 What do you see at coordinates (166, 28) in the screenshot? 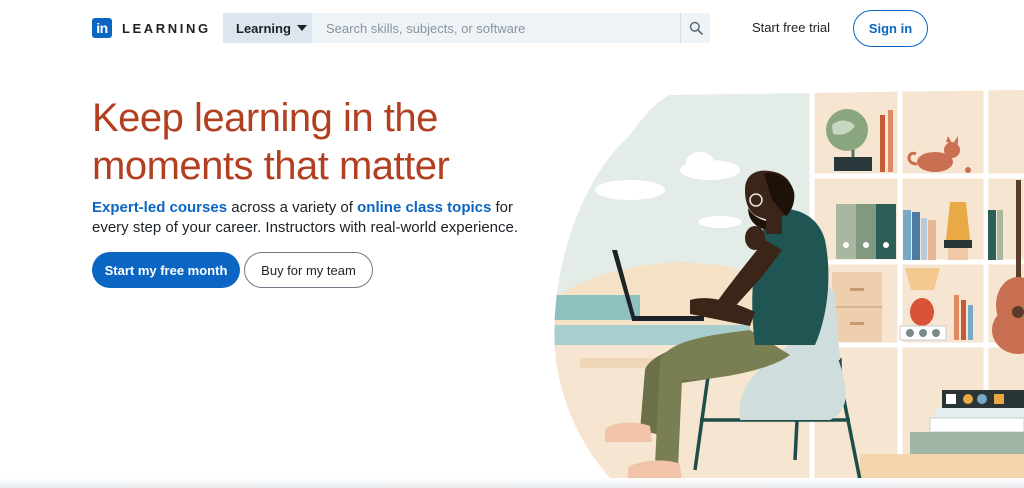
I see `logo-text: LEARNING` at bounding box center [166, 28].